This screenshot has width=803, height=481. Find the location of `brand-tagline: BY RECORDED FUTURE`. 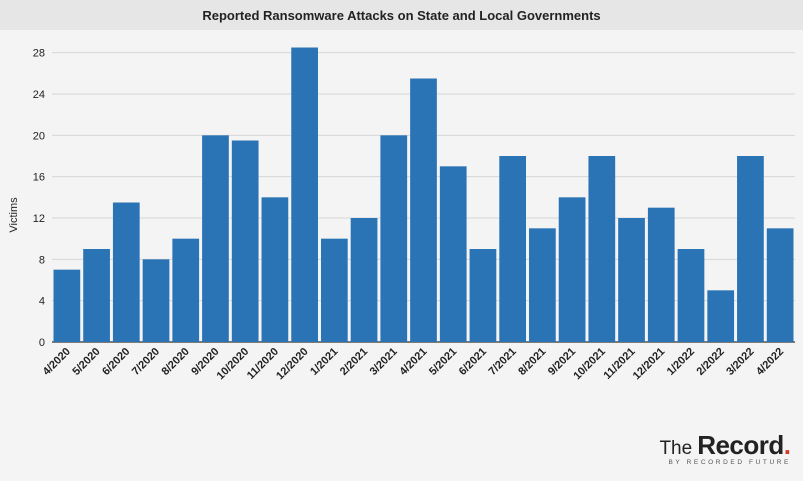

brand-tagline: BY RECORDED FUTURE is located at coordinates (729, 462).